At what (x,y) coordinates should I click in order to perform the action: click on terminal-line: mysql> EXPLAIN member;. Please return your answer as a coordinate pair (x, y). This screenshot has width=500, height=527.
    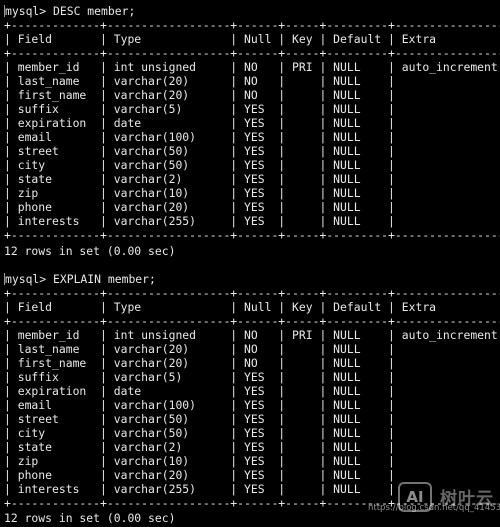
    Looking at the image, I should click on (80, 279).